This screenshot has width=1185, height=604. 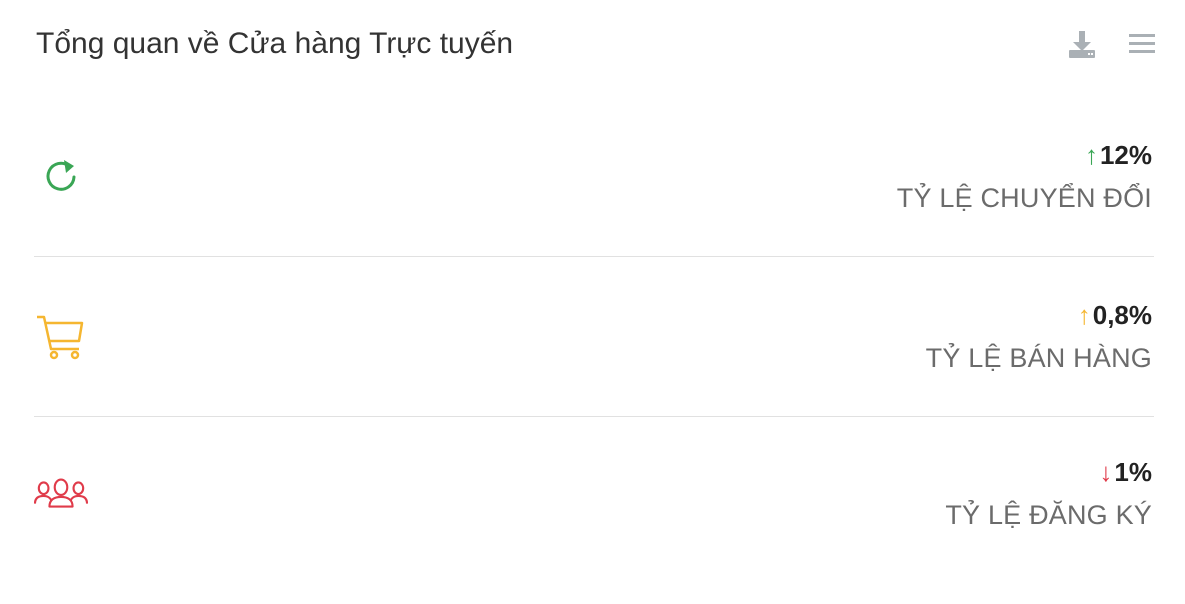 I want to click on users-icon, so click(x=61, y=493).